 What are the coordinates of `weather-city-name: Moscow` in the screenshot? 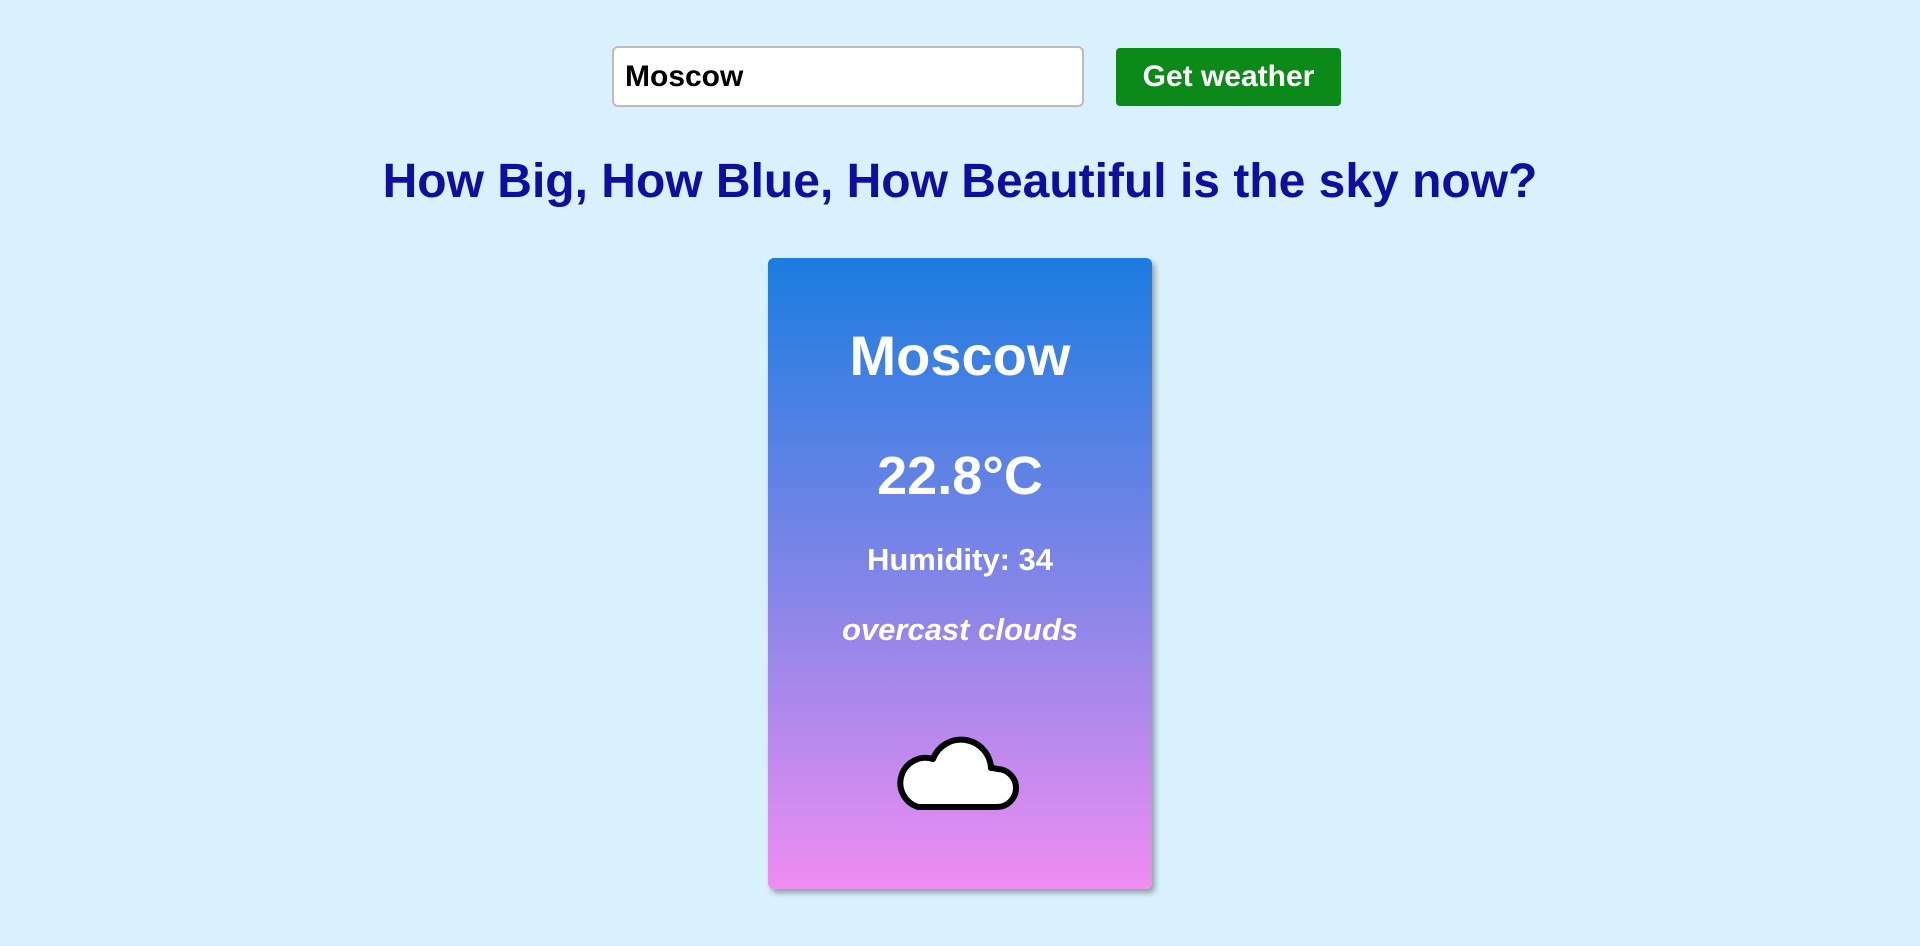 It's located at (960, 355).